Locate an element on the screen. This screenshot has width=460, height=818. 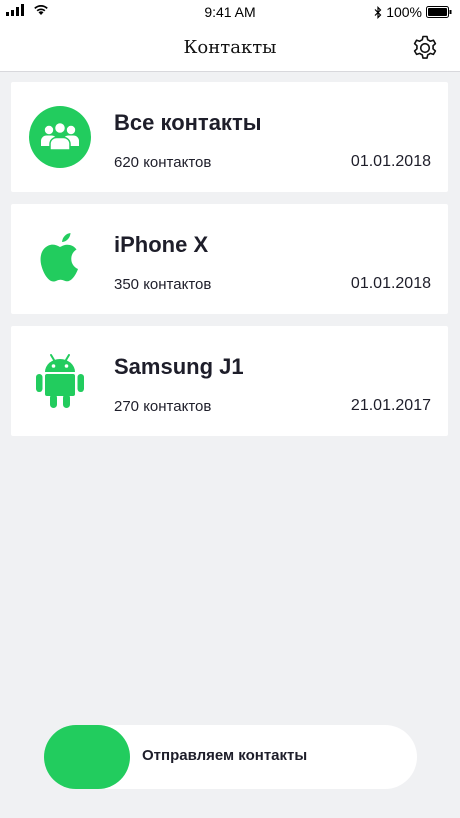
status-bar: 9:41 AM 100% is located at coordinates (230, 12).